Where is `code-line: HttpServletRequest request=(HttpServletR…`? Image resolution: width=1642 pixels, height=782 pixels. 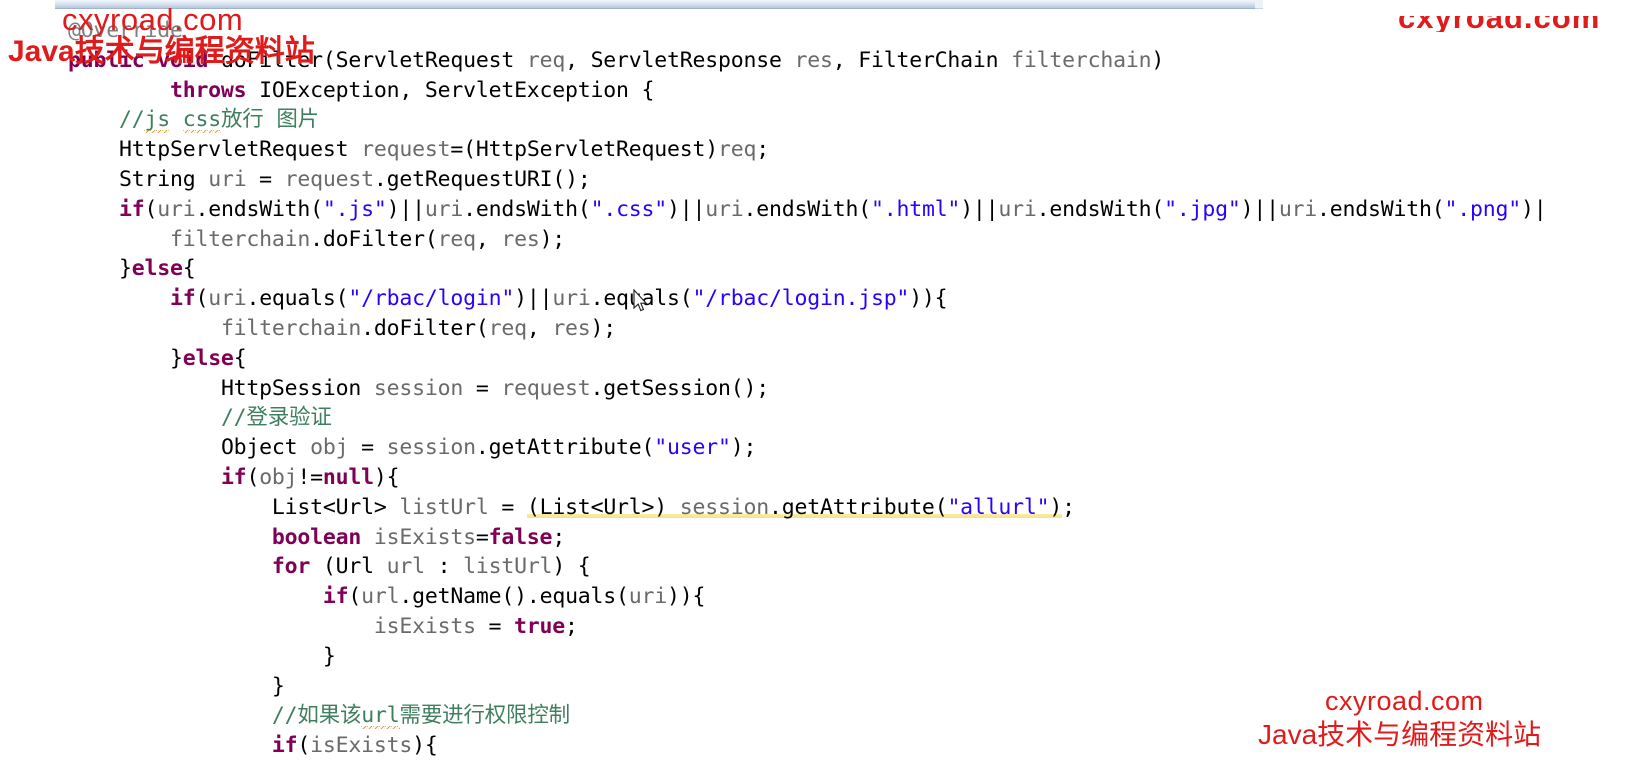
code-line: HttpServletRequest request=(HttpServletR… is located at coordinates (773, 150).